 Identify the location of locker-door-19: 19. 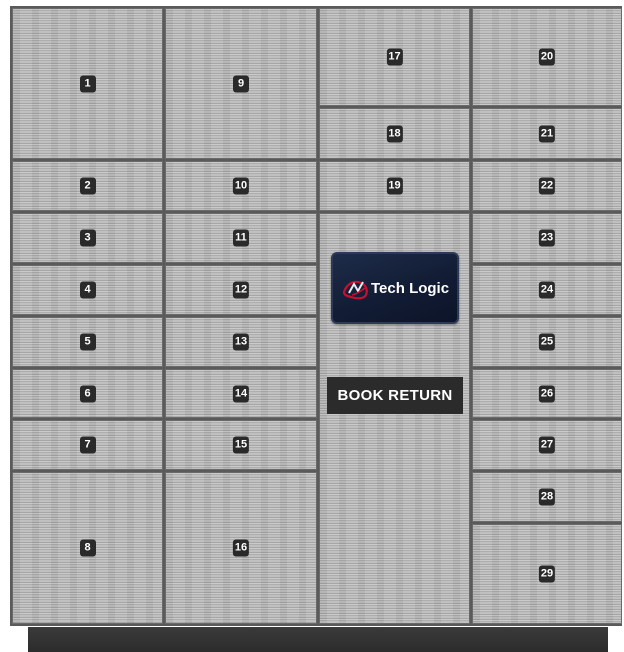
(394, 186).